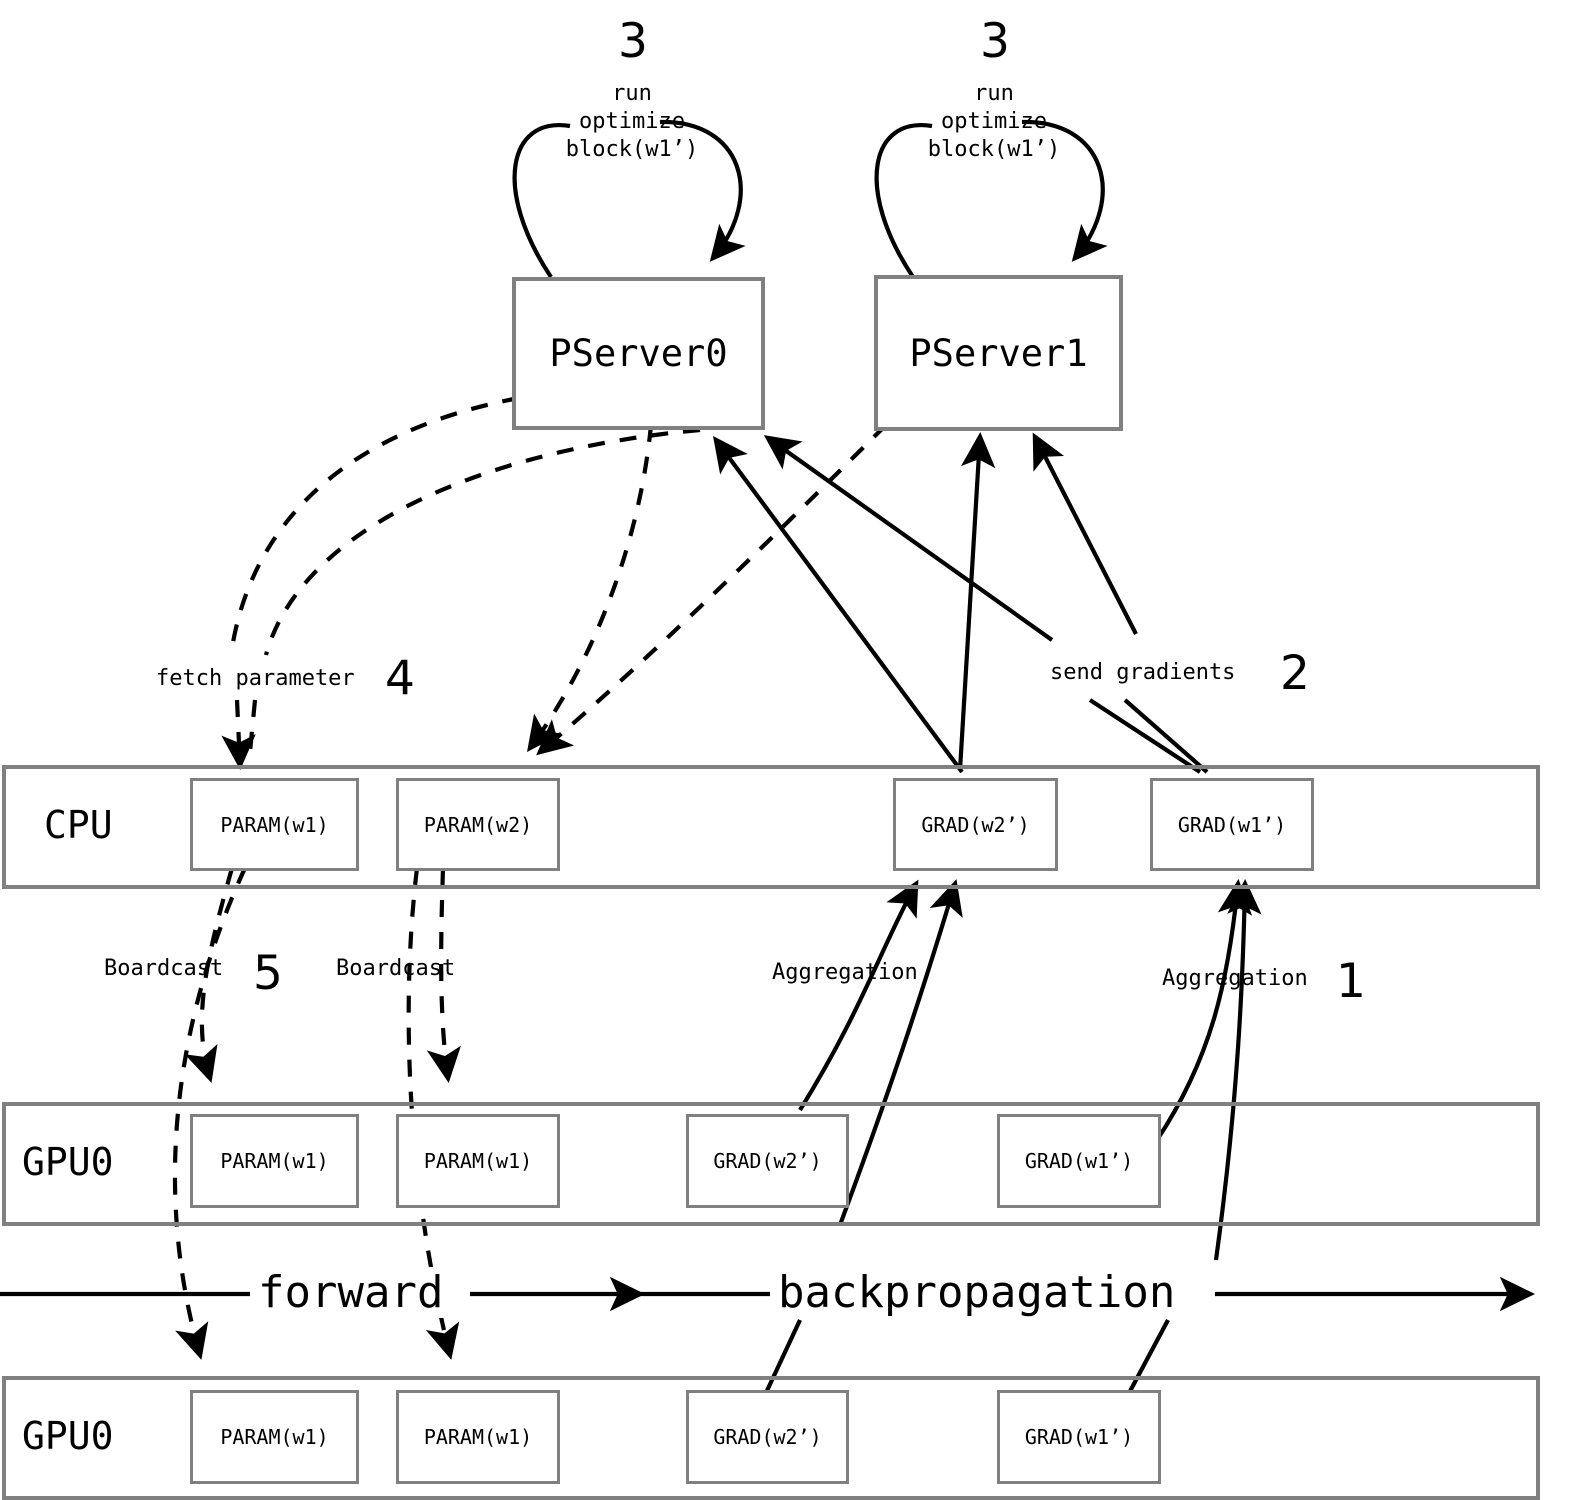 Image resolution: width=1572 pixels, height=1500 pixels. I want to click on boardcast-right-label: Boardcast, so click(396, 968).